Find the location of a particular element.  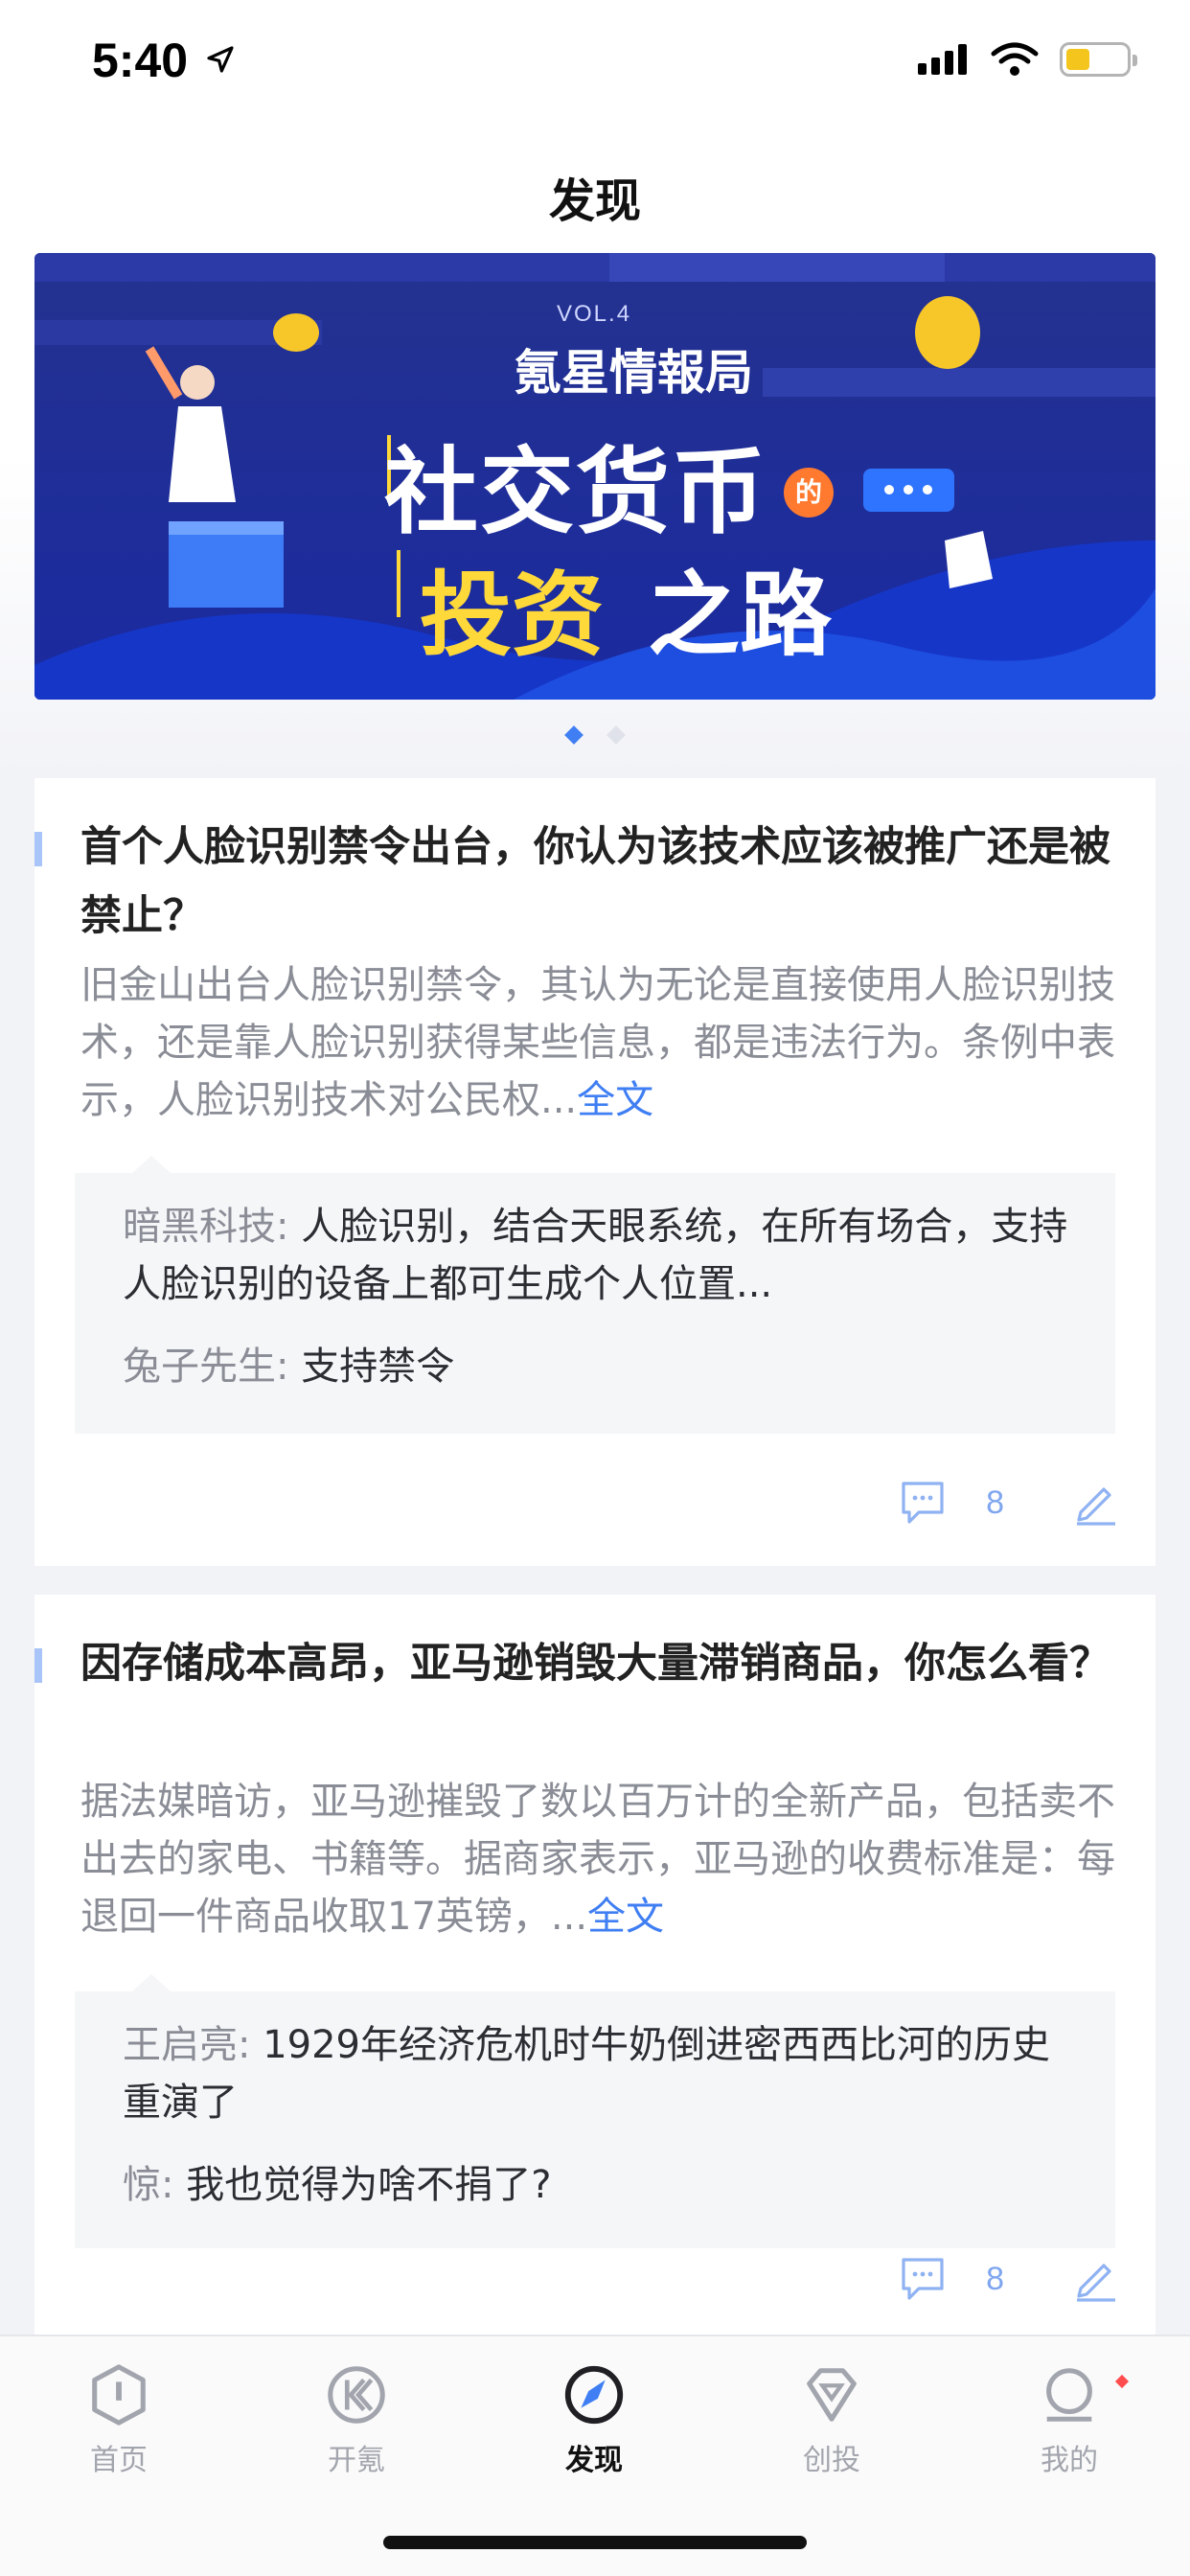

banner-headline-line2: 之路 is located at coordinates (740, 615).